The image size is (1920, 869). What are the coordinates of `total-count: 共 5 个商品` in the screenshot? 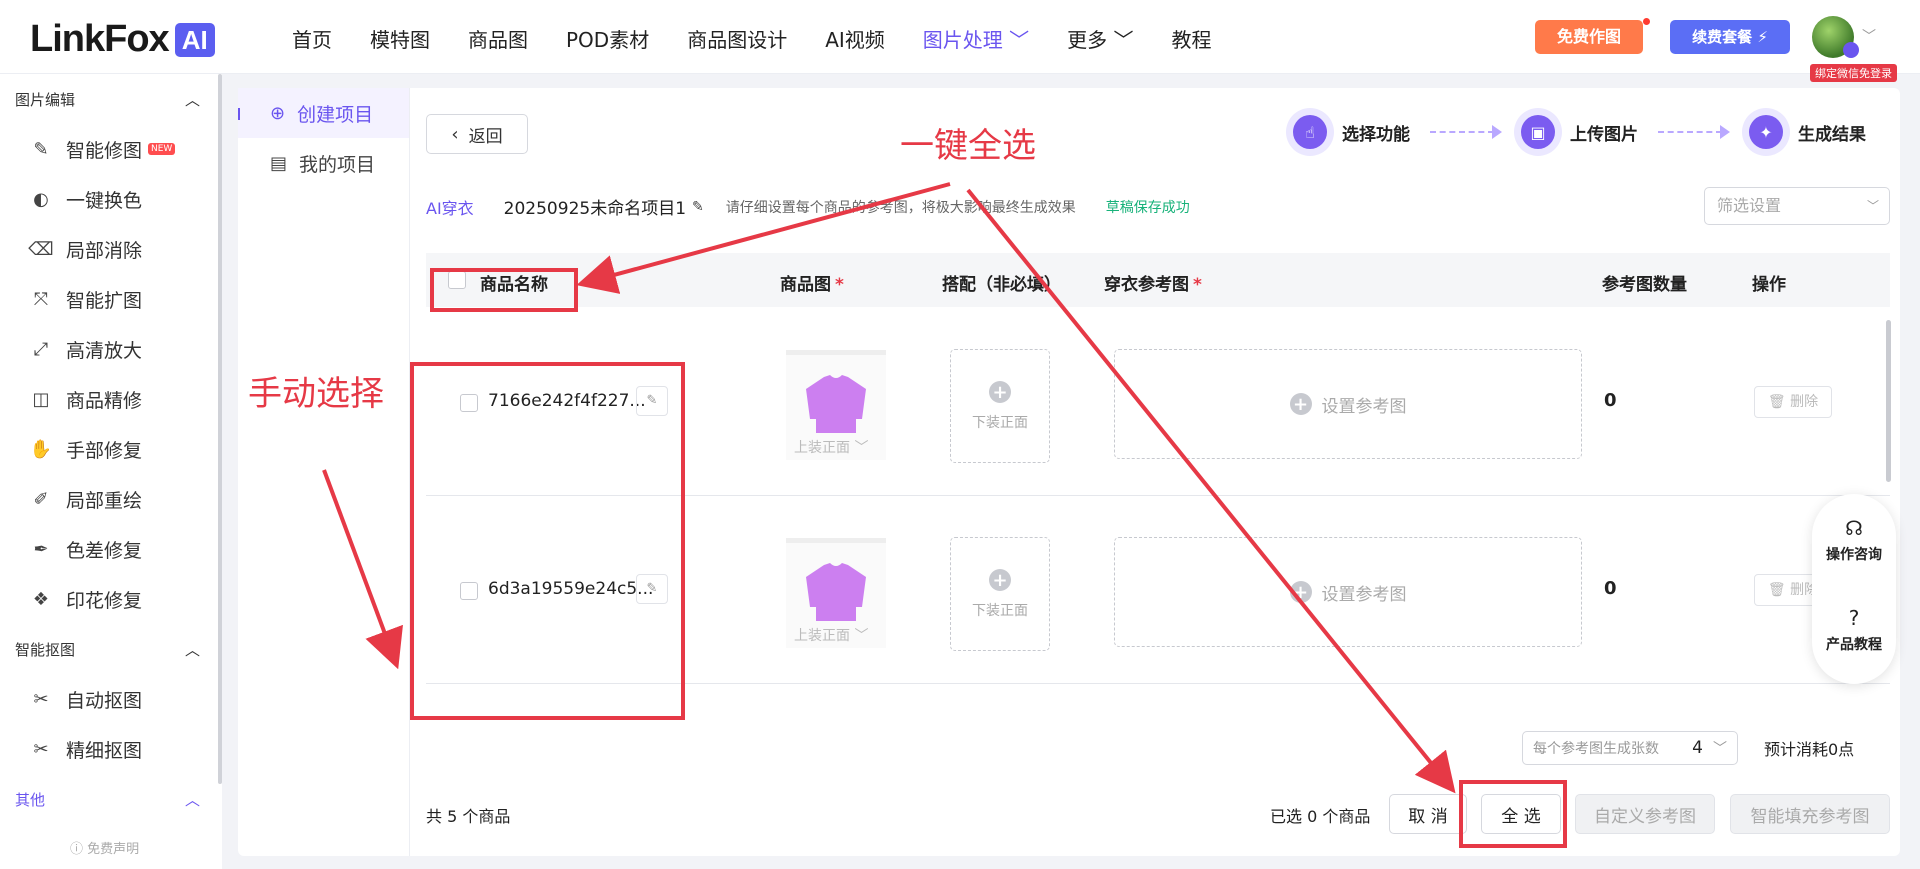 It's located at (468, 816).